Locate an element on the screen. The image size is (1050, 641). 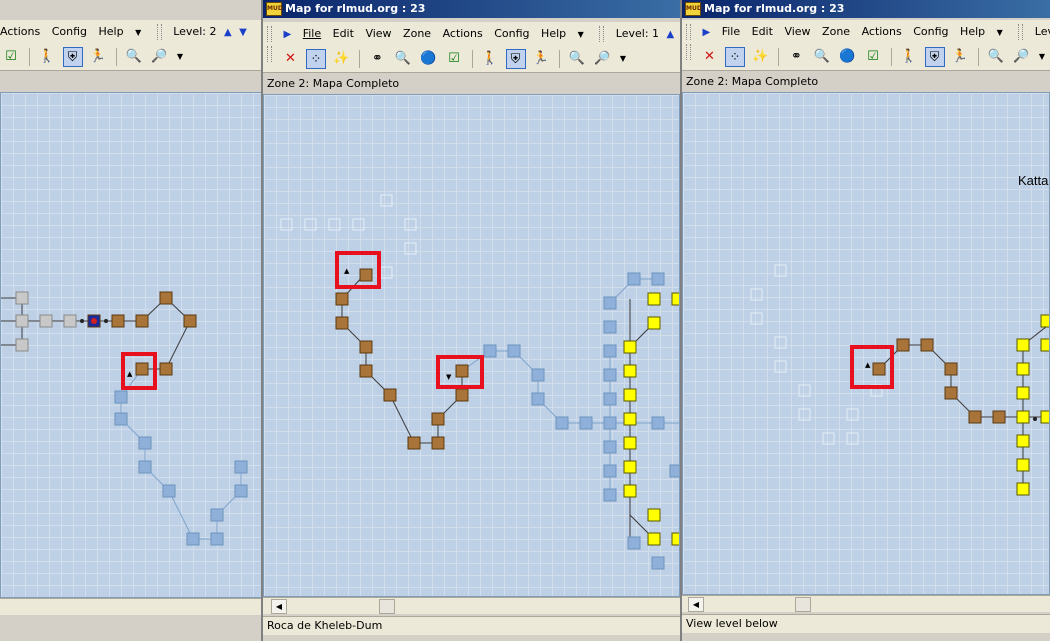
checkbox-icon: ☑ is located at coordinates (454, 59).